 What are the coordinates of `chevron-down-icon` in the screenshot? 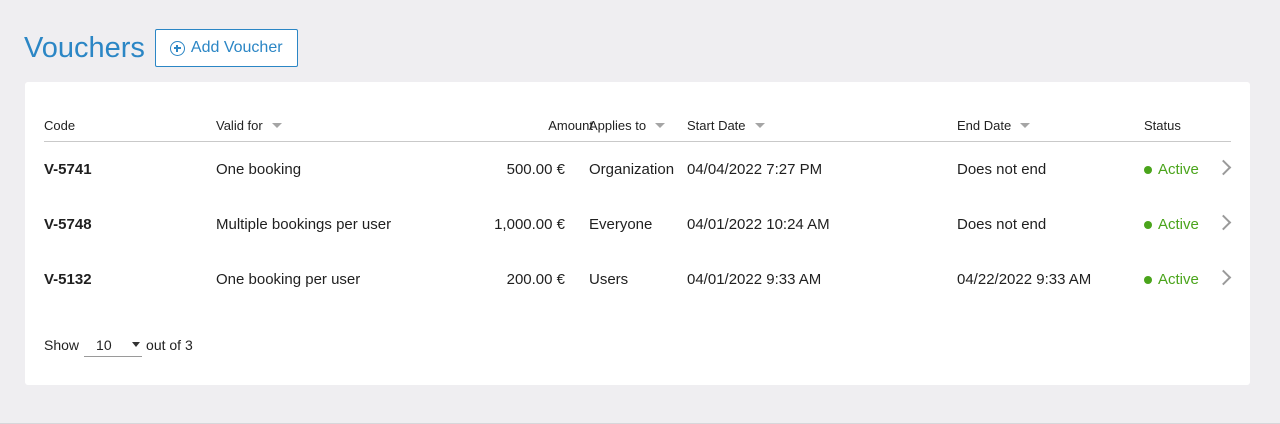 It's located at (136, 344).